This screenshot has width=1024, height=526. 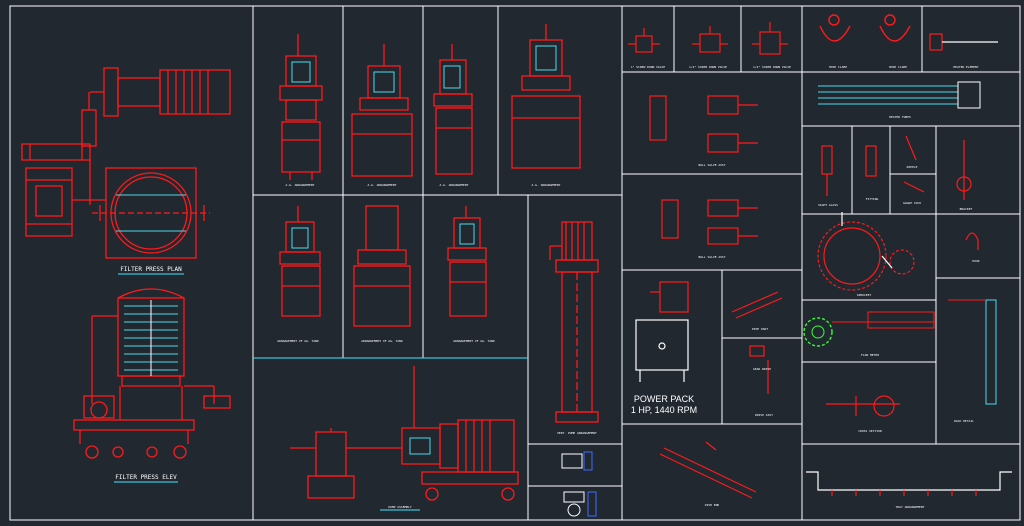 I want to click on label-fitting-3: GAUGE COCK, so click(x=912, y=203).